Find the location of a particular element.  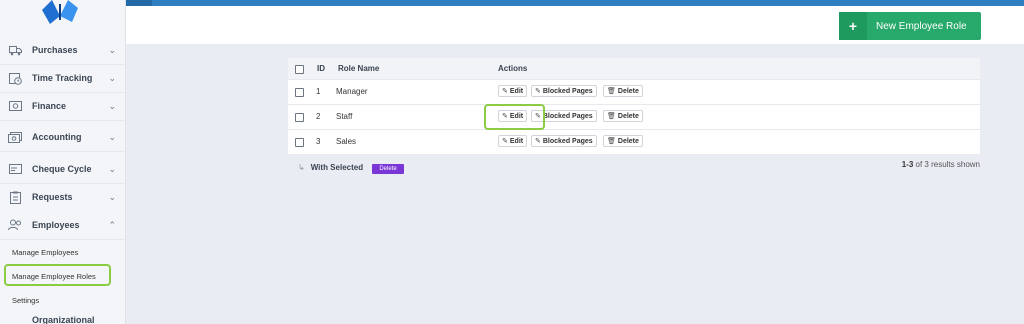

sidebar-item-organizational: Organizational is located at coordinates (62, 318).